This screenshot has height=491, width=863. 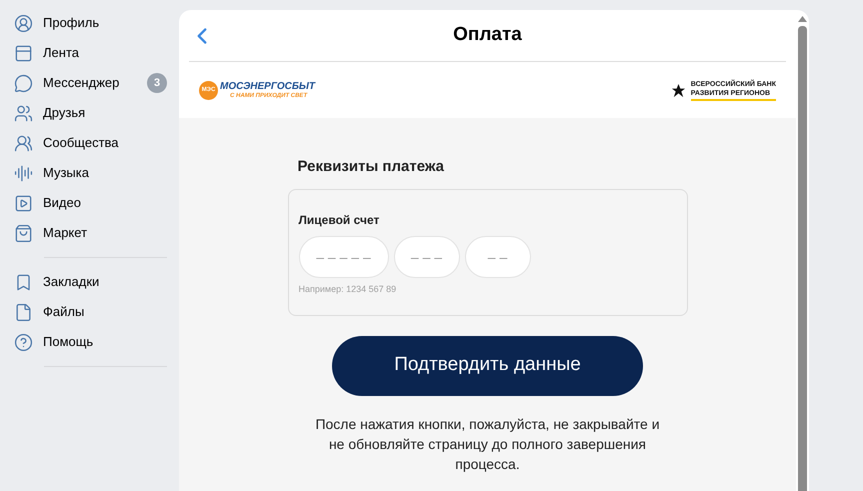 What do you see at coordinates (90, 233) in the screenshot?
I see `sidebar-item: Маркет` at bounding box center [90, 233].